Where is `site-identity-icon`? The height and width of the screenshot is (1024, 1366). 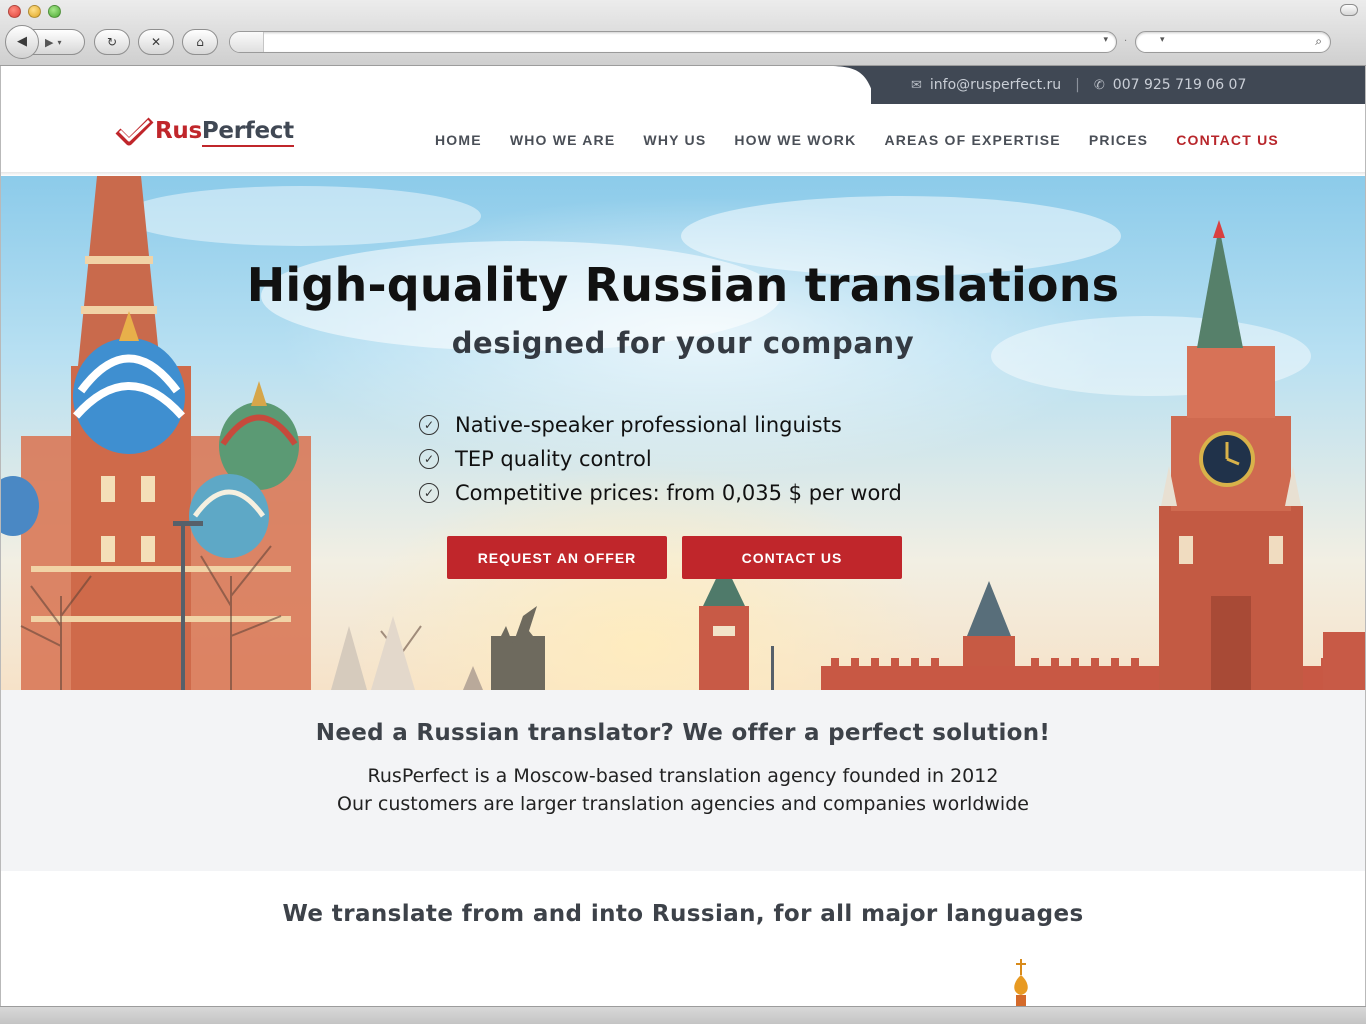 site-identity-icon is located at coordinates (247, 42).